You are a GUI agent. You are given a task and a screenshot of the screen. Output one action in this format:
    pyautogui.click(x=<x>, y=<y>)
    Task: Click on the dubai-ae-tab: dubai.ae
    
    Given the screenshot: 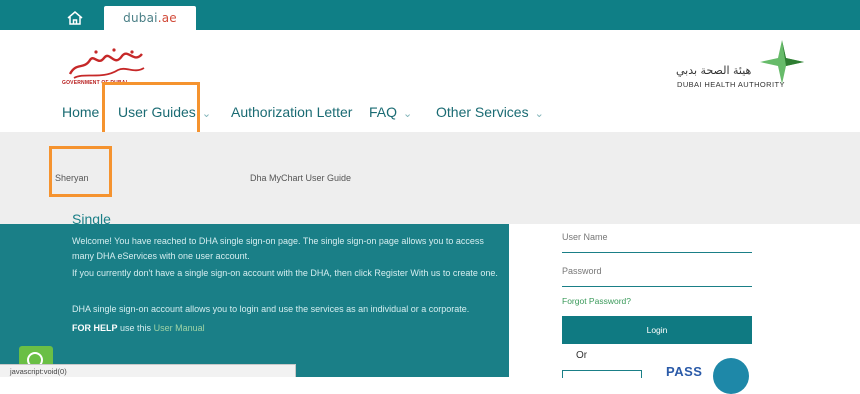 What is the action you would take?
    pyautogui.click(x=150, y=18)
    